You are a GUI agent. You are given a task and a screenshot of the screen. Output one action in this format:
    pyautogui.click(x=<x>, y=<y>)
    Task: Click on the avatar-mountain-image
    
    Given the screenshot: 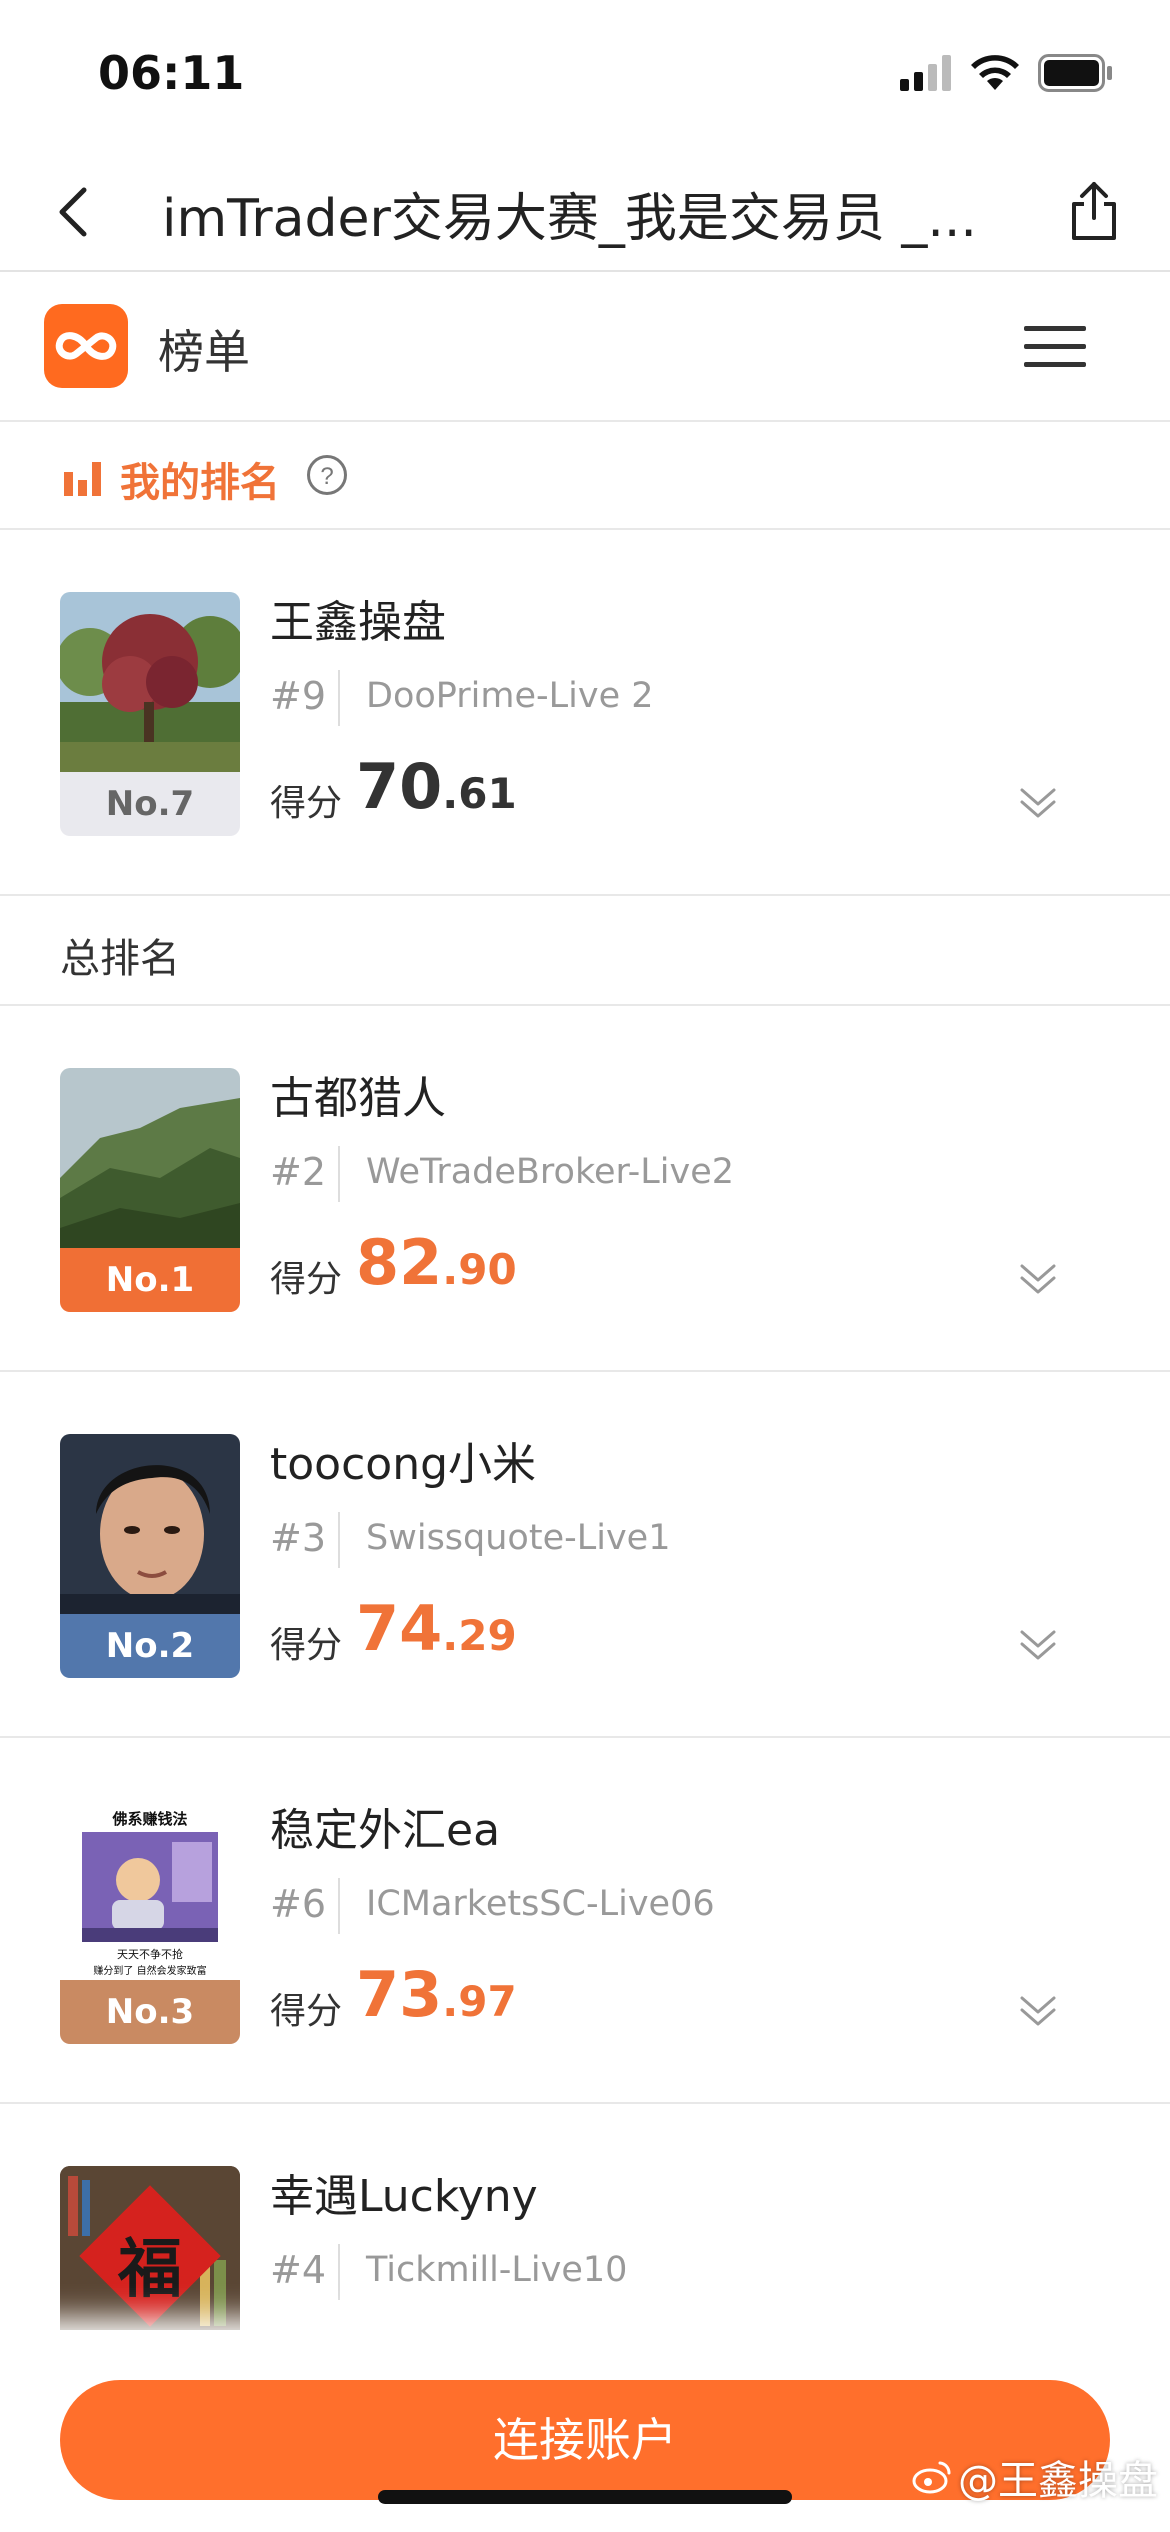 What is the action you would take?
    pyautogui.click(x=150, y=1158)
    